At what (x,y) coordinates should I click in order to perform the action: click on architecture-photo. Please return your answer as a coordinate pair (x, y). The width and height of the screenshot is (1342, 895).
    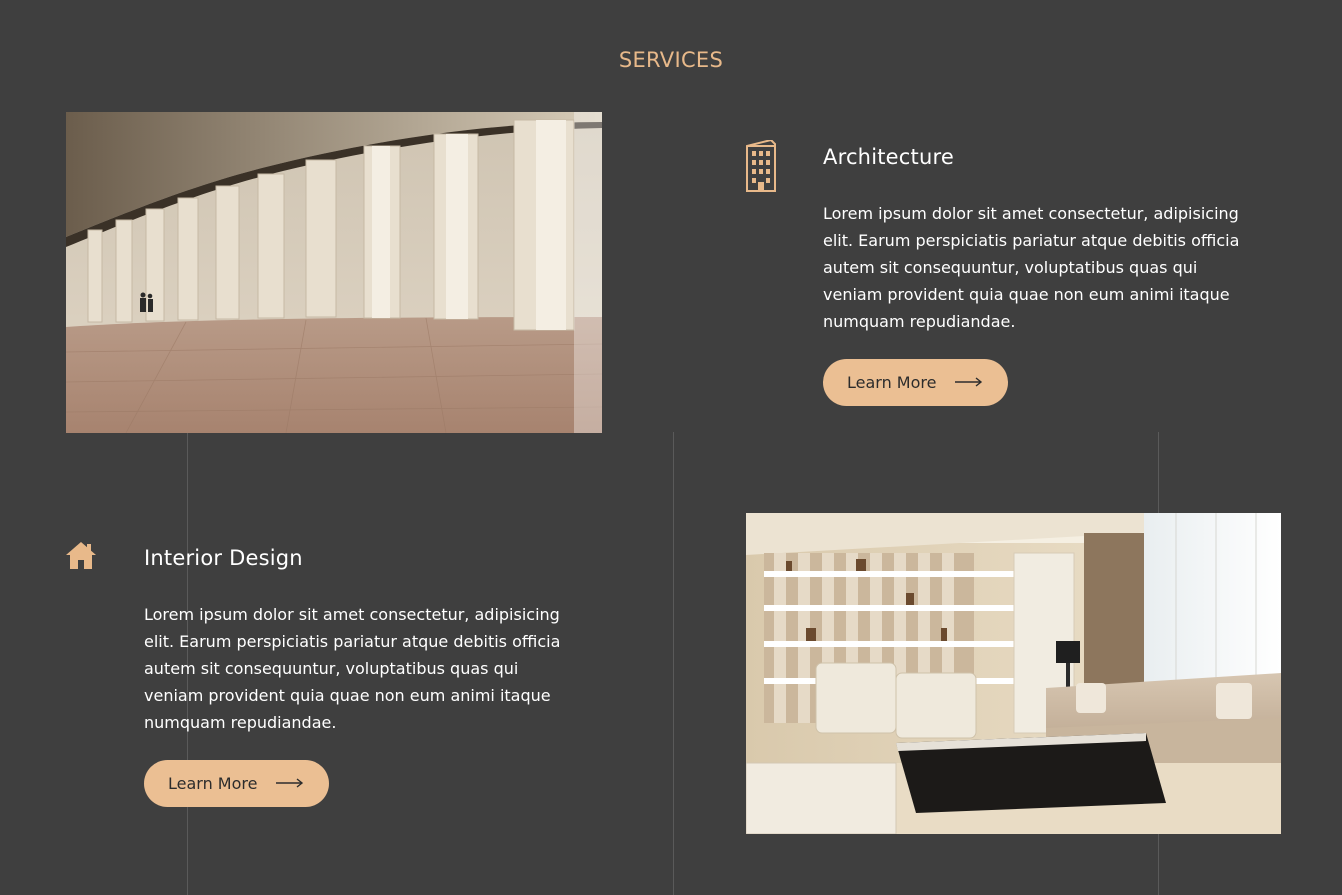
    Looking at the image, I should click on (334, 272).